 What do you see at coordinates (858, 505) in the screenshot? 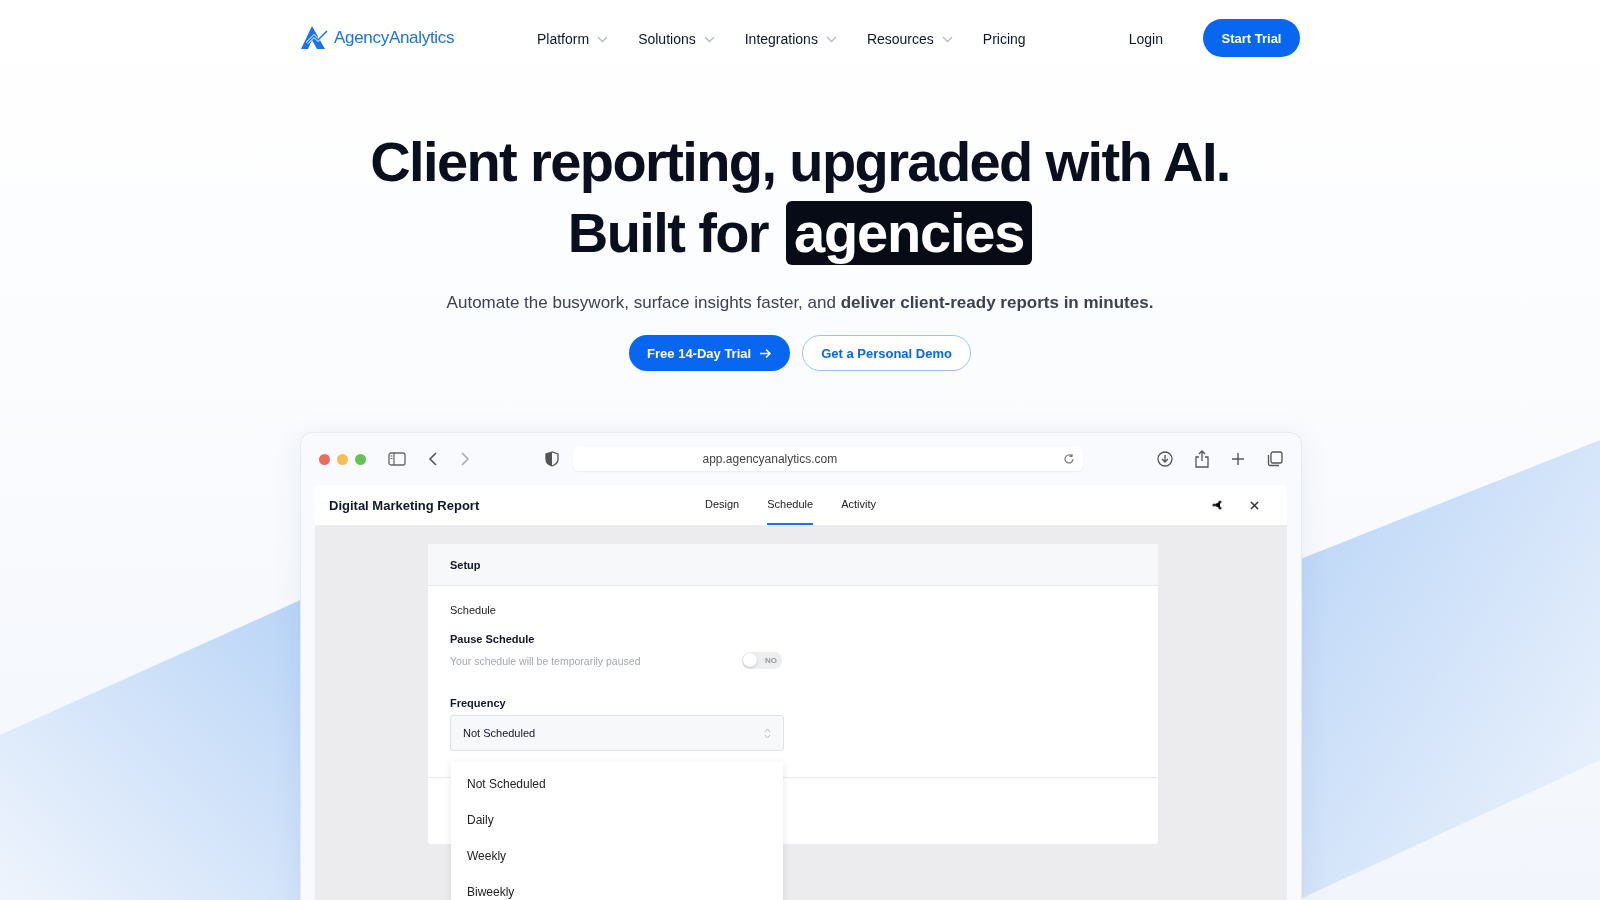
I see `report-tab: Activity` at bounding box center [858, 505].